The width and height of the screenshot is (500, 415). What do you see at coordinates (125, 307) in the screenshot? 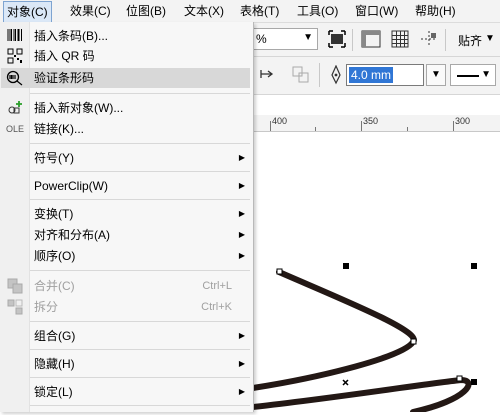
I see `menu-item-break-apart: 拆分 Ctrl+K` at bounding box center [125, 307].